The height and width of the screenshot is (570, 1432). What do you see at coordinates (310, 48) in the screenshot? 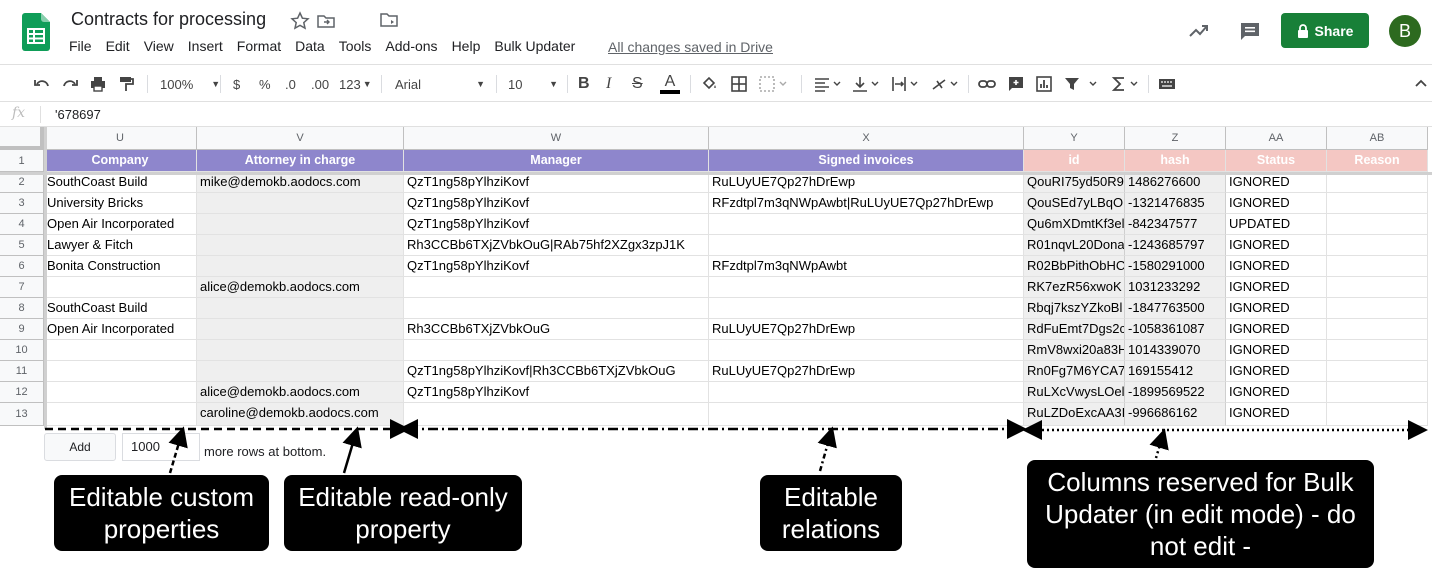
I see `menu-data: Data` at bounding box center [310, 48].